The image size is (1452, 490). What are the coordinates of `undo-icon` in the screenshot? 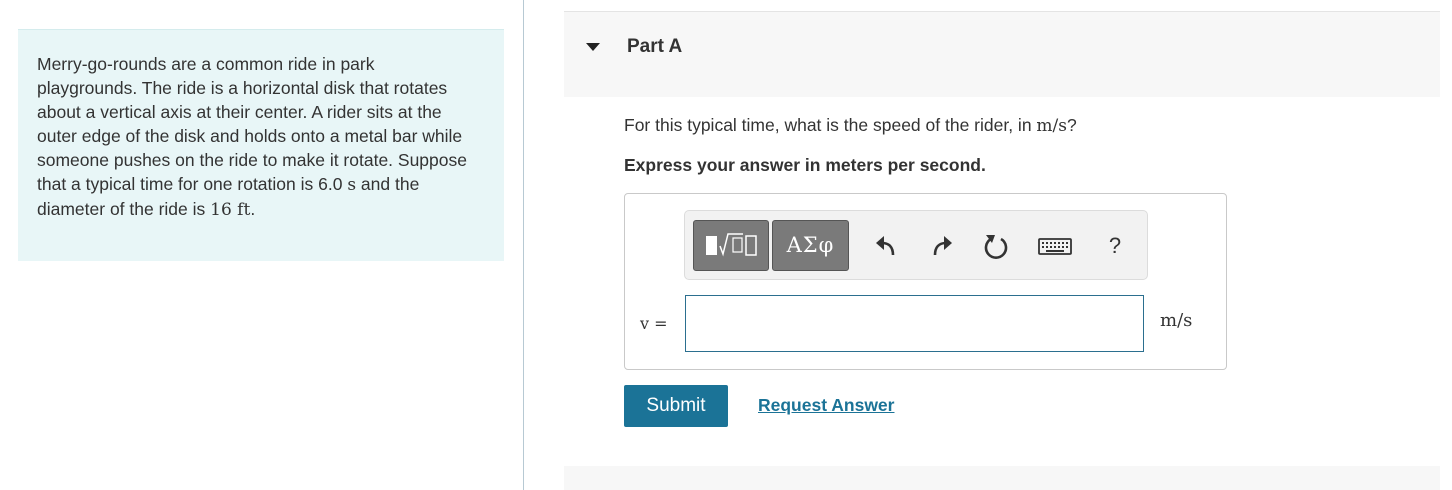 It's located at (887, 246).